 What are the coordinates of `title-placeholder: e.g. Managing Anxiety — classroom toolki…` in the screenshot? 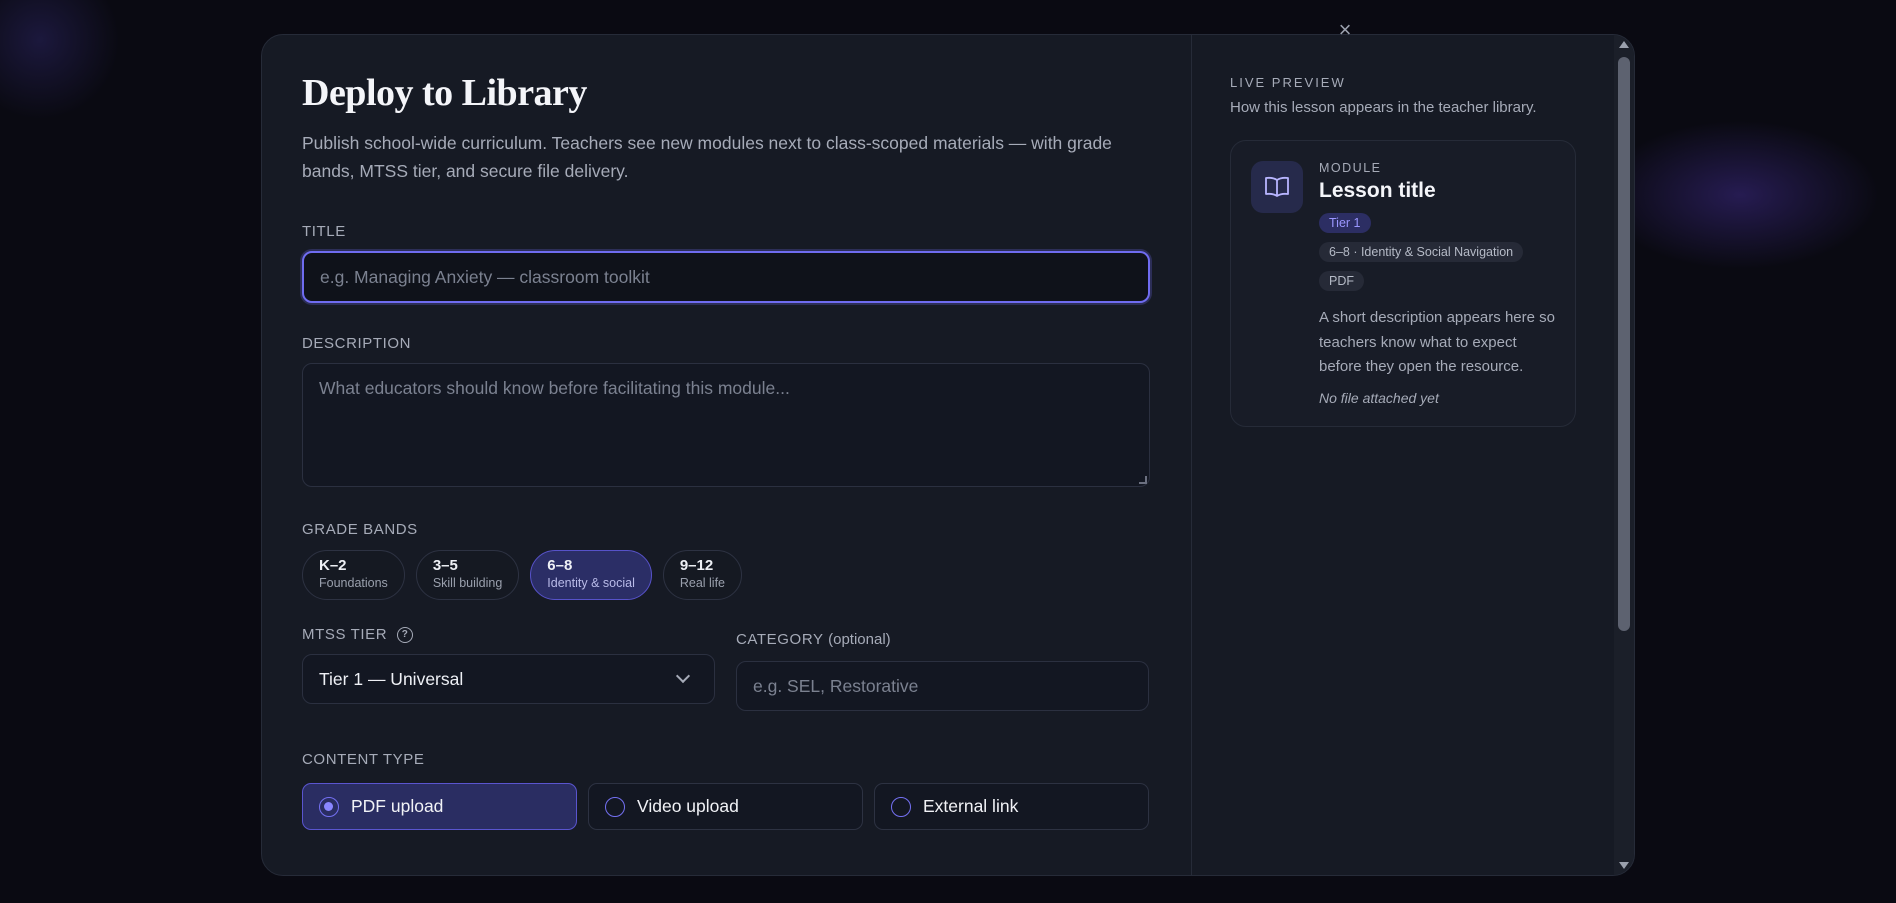 It's located at (485, 276).